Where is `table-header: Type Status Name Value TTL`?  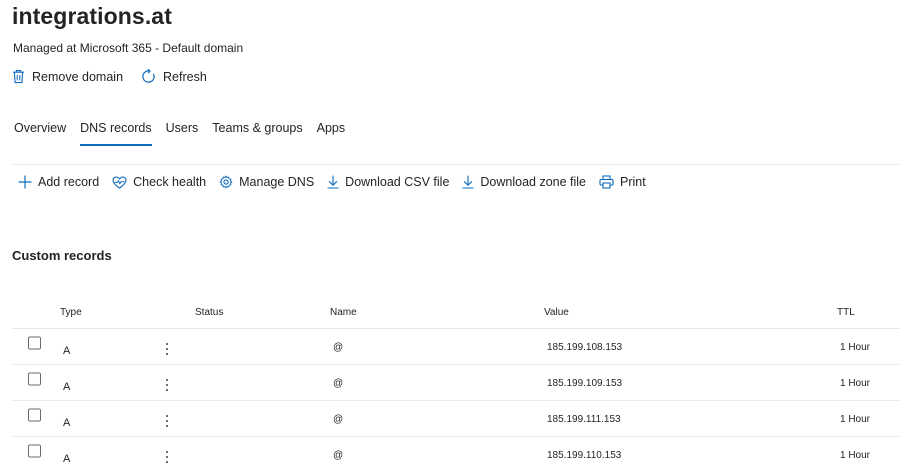
table-header: Type Status Name Value TTL is located at coordinates (456, 314).